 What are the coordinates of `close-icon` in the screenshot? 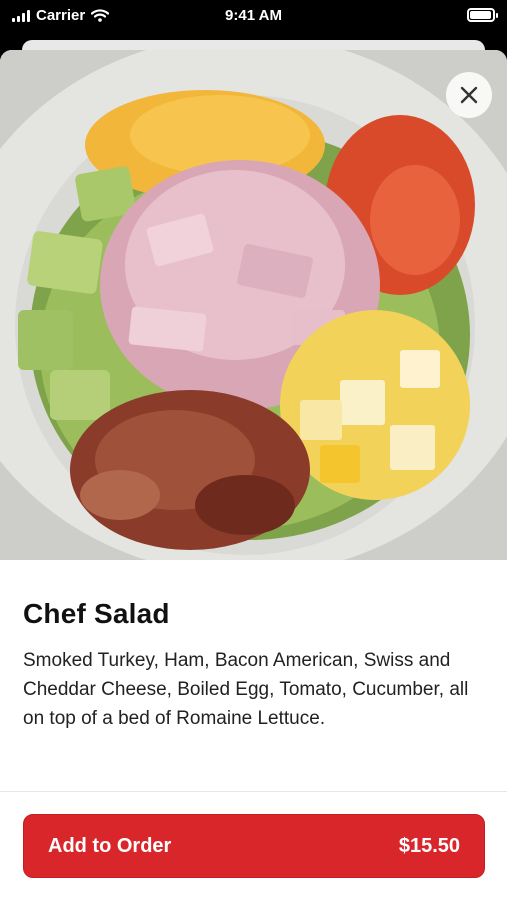 It's located at (469, 95).